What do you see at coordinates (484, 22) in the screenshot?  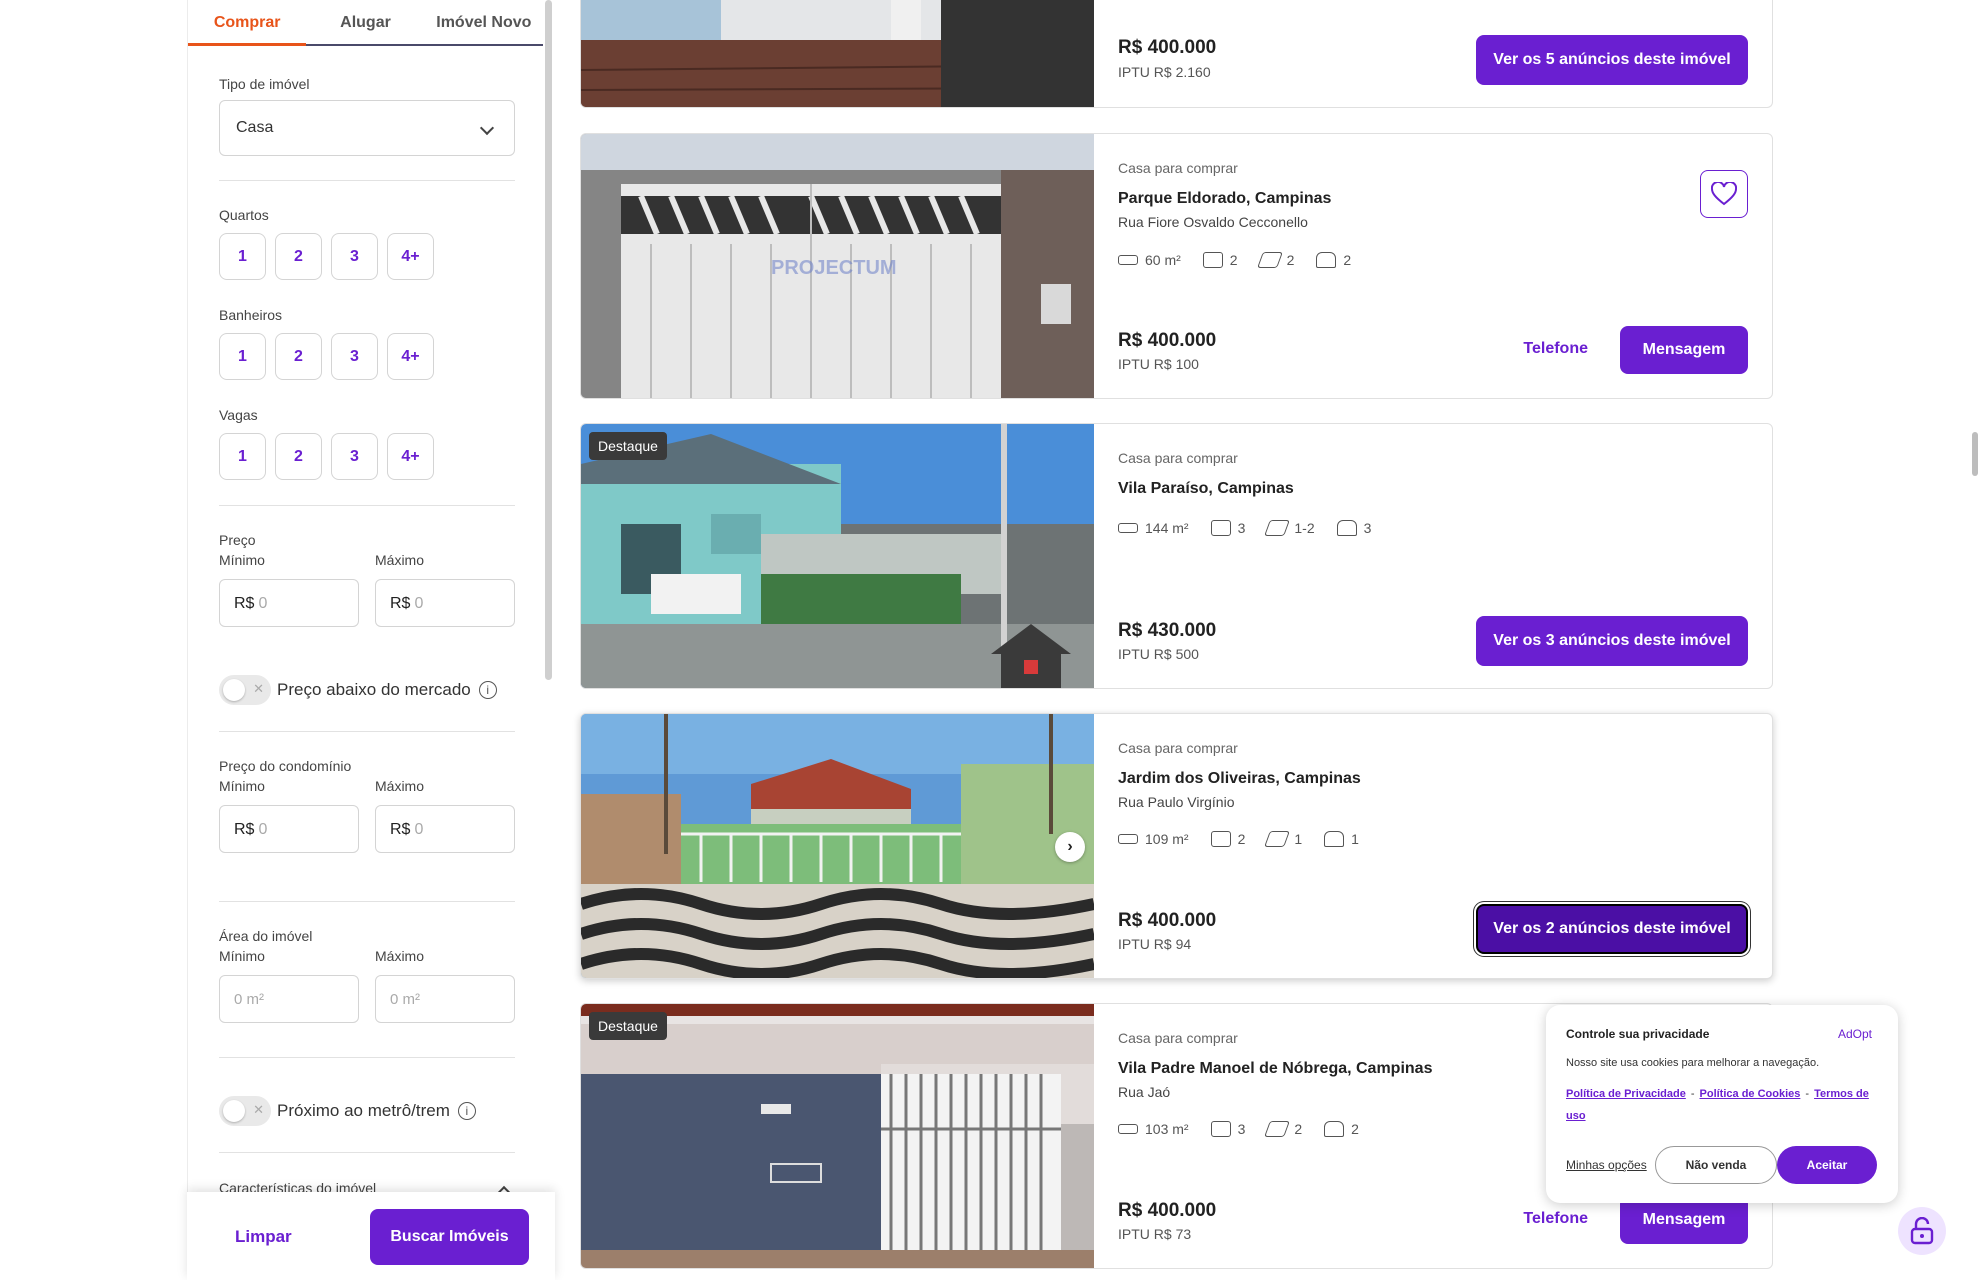 I see `tab-imovel-novo: Imóvel Novo` at bounding box center [484, 22].